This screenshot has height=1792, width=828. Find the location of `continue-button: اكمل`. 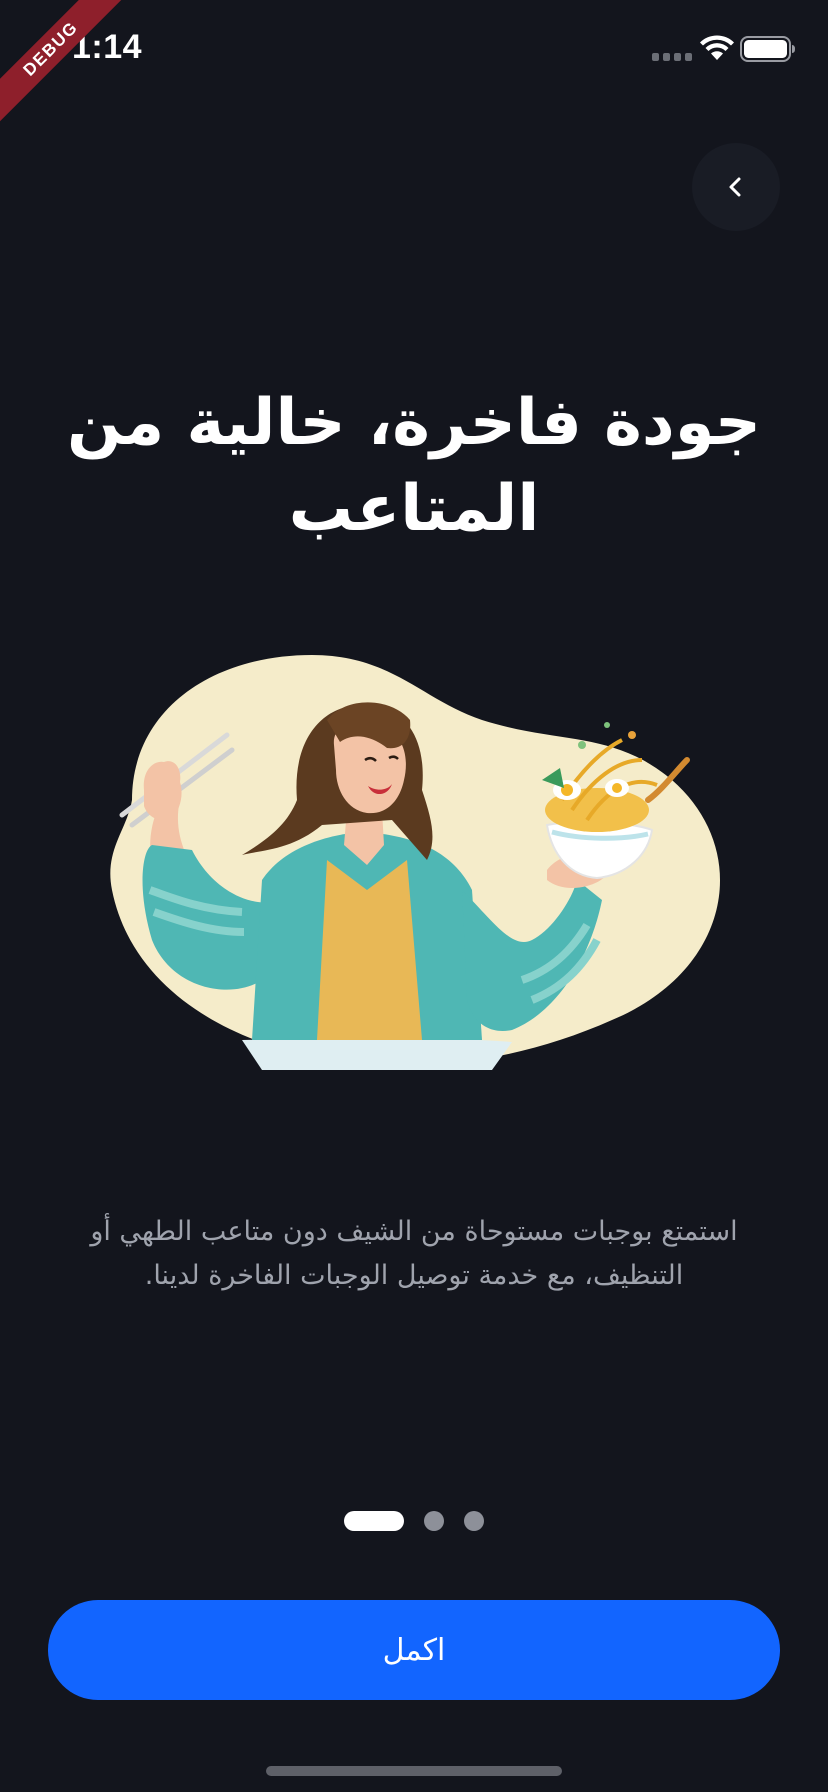

continue-button: اكمل is located at coordinates (414, 1650).